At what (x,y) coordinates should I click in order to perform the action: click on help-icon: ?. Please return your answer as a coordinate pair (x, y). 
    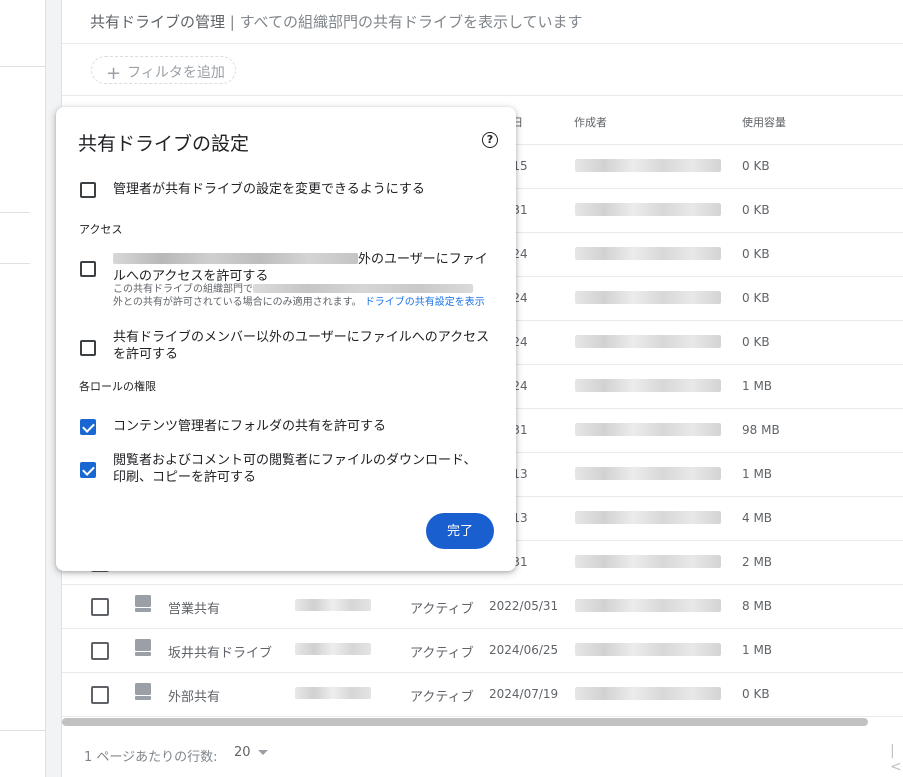
    Looking at the image, I should click on (490, 140).